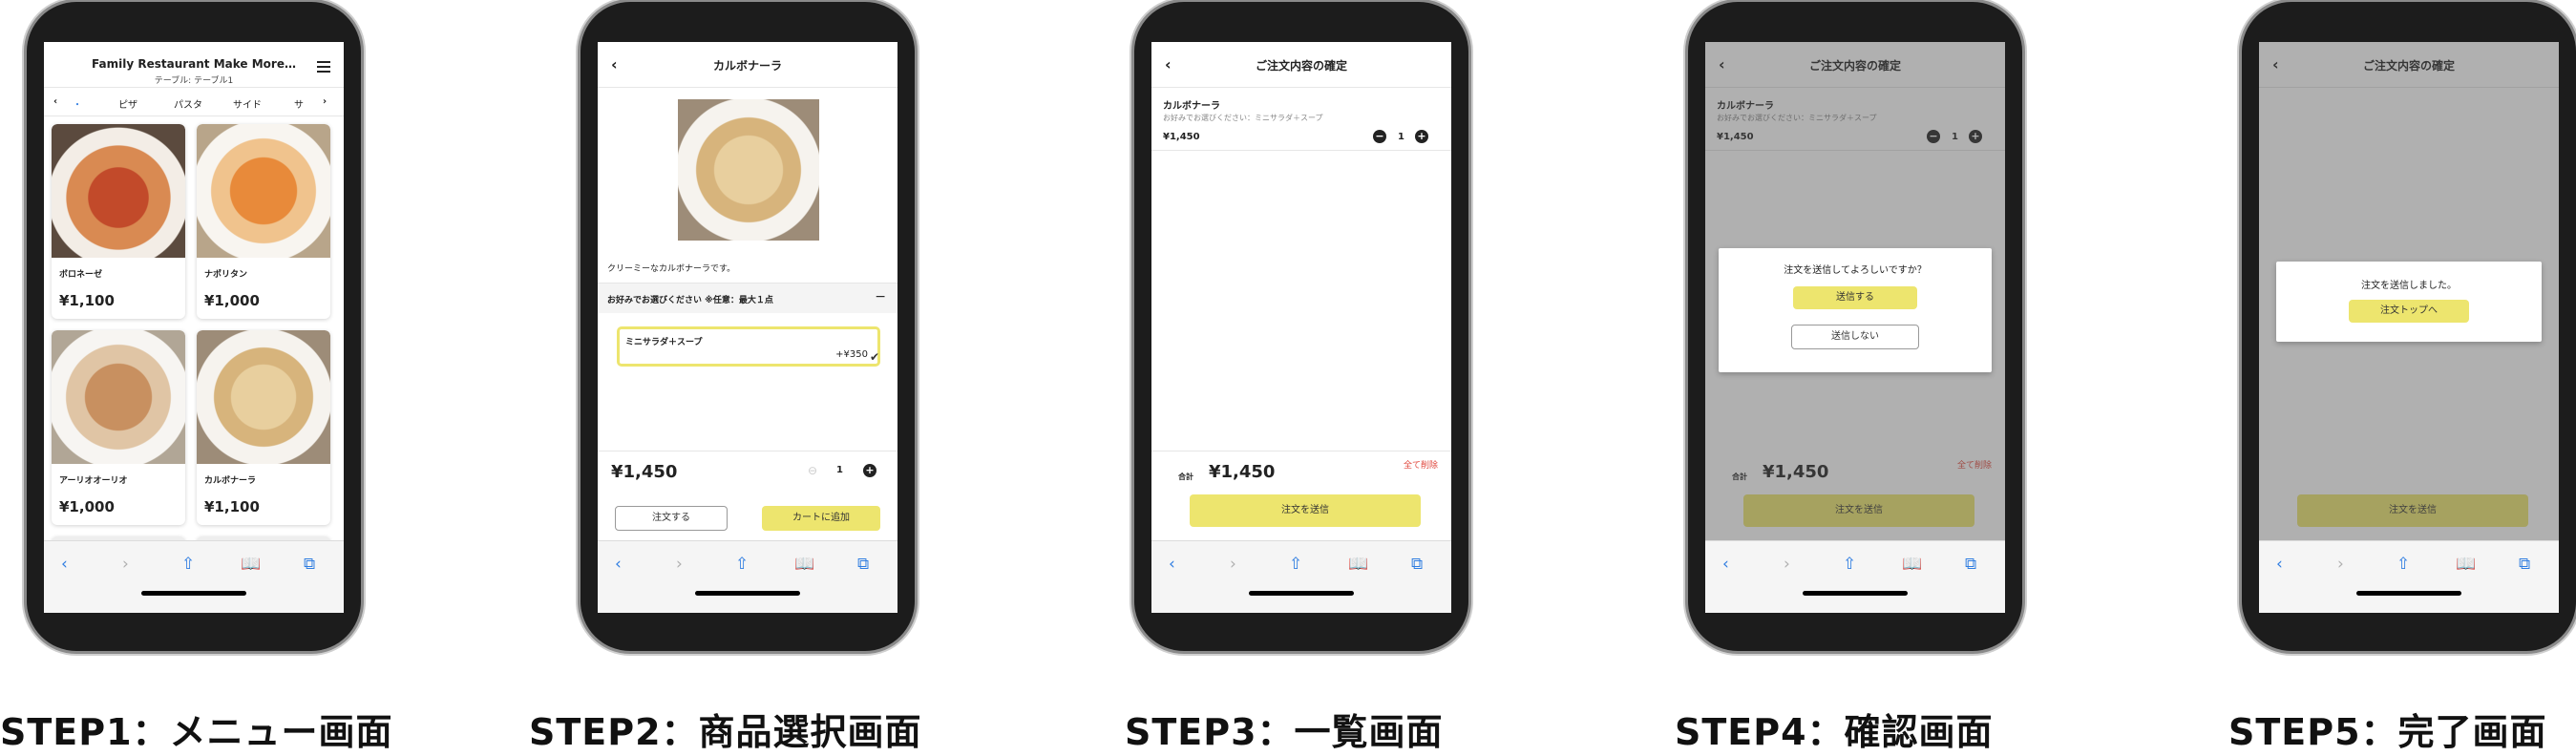 This screenshot has height=756, width=2576. Describe the element at coordinates (690, 301) in the screenshot. I see `options-header-label: お好みでお選びください ※任意：最大１点` at that location.